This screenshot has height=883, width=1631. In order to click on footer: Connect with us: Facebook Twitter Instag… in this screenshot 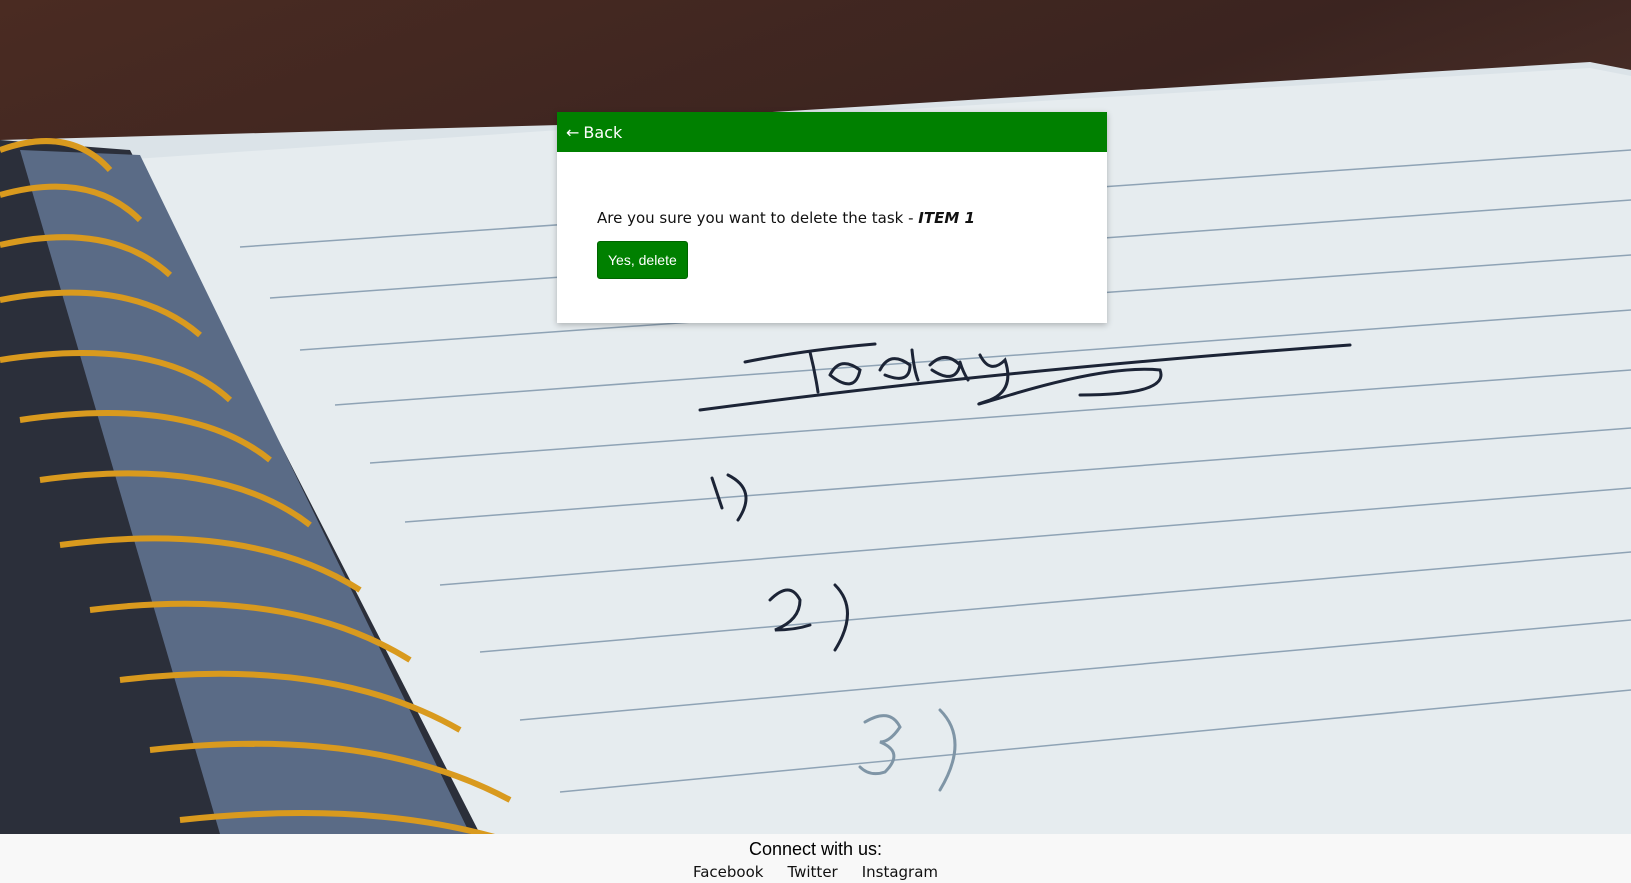, I will do `click(815, 858)`.